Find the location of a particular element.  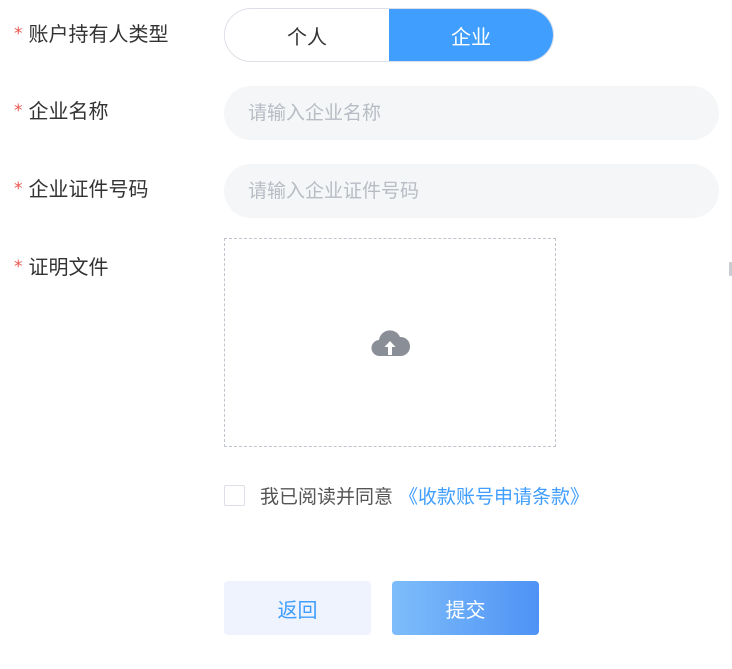

proof-file-label: * 证明文件 is located at coordinates (61, 267).